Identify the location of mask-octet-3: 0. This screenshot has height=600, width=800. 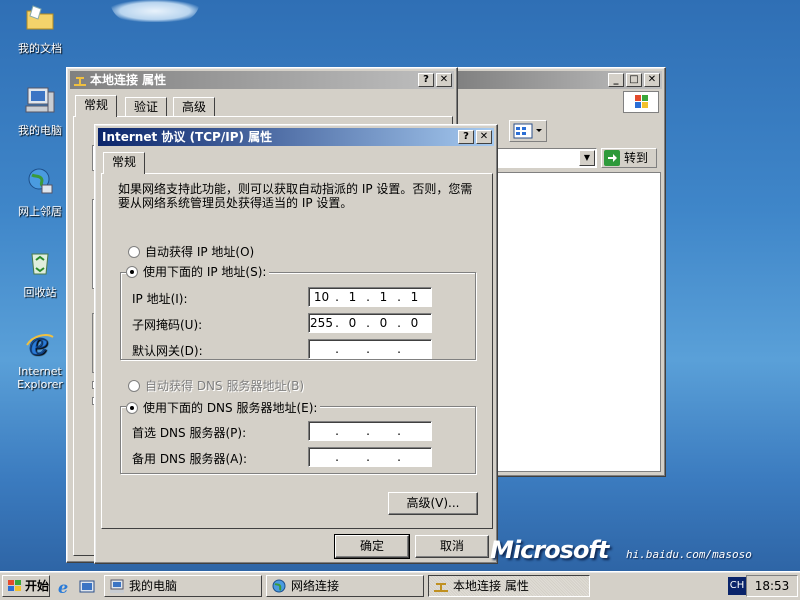
(383, 323).